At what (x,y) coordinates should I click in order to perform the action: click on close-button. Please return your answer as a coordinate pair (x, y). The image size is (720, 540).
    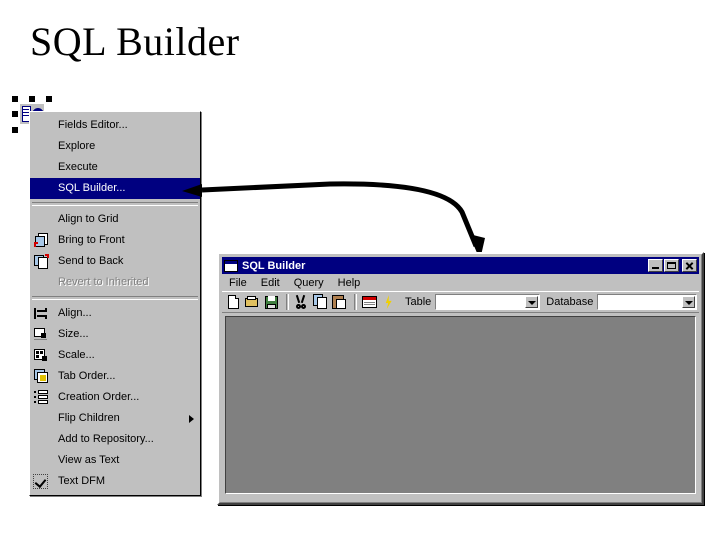
    Looking at the image, I should click on (689, 265).